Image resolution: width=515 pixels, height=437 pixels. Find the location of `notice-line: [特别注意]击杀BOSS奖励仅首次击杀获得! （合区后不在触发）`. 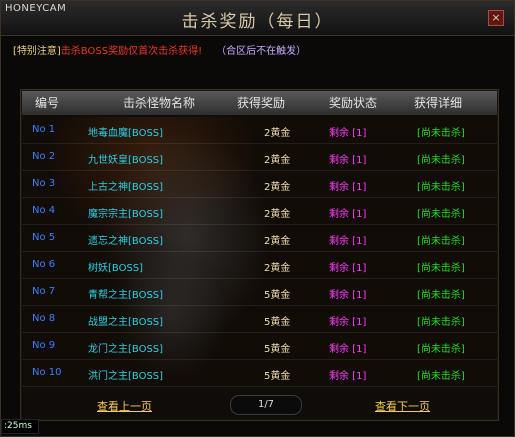

notice-line: [特别注意]击杀BOSS奖励仅首次击杀获得! （合区后不在触发） is located at coordinates (159, 49).